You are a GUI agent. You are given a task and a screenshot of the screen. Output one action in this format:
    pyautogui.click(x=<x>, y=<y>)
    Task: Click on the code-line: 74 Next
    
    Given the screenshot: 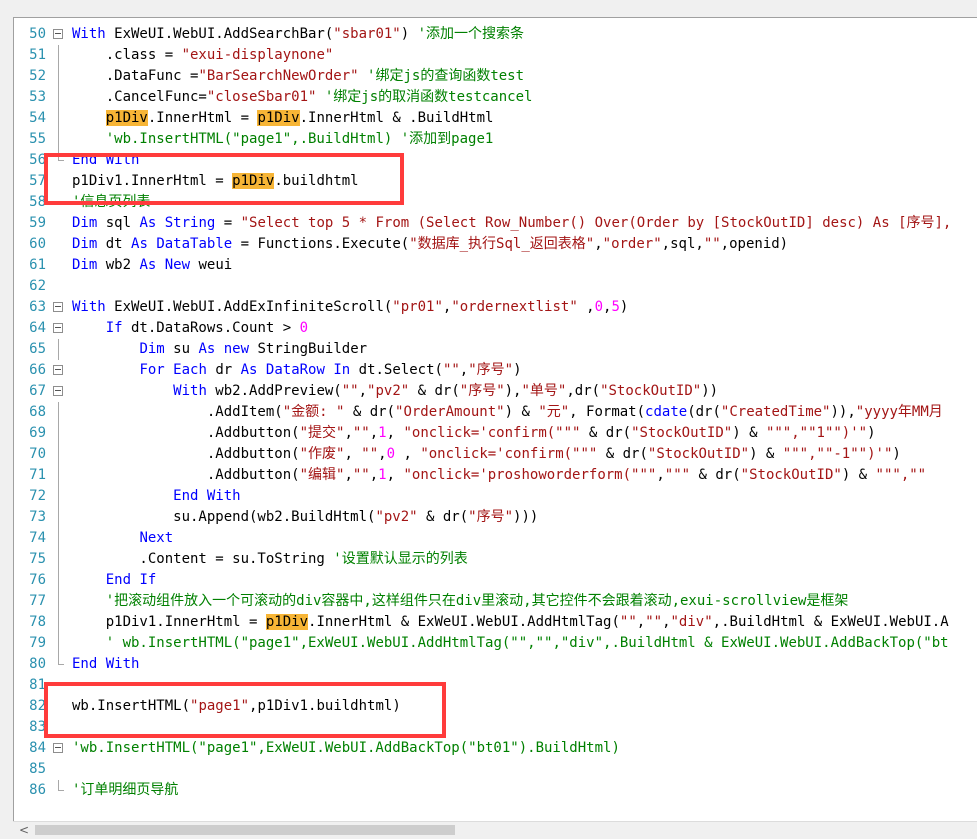 What is the action you would take?
    pyautogui.click(x=495, y=538)
    